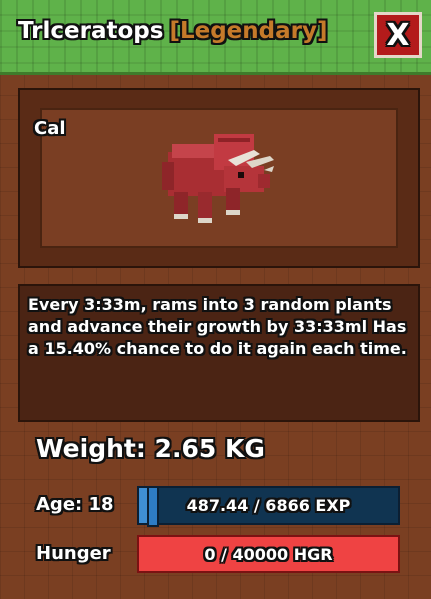 This screenshot has width=431, height=599. I want to click on exp-text: 487.44 / 6866 EXP, so click(268, 505).